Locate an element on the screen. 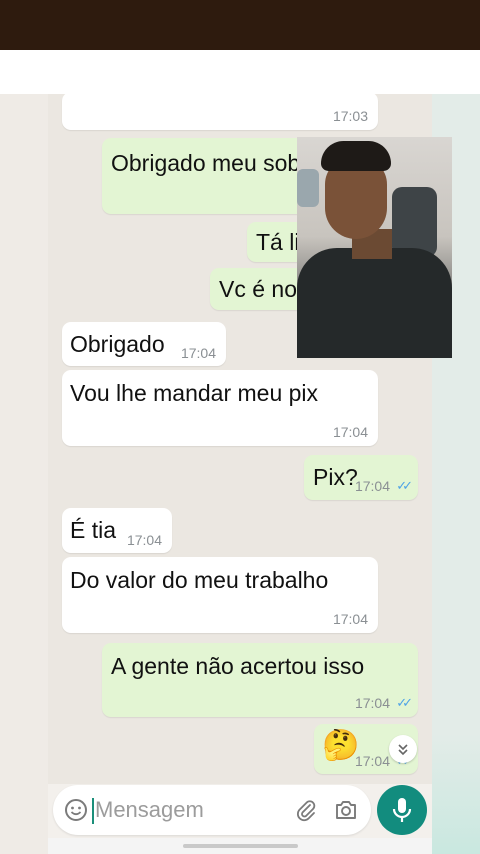 The image size is (480, 854). message-composer is located at coordinates (212, 810).